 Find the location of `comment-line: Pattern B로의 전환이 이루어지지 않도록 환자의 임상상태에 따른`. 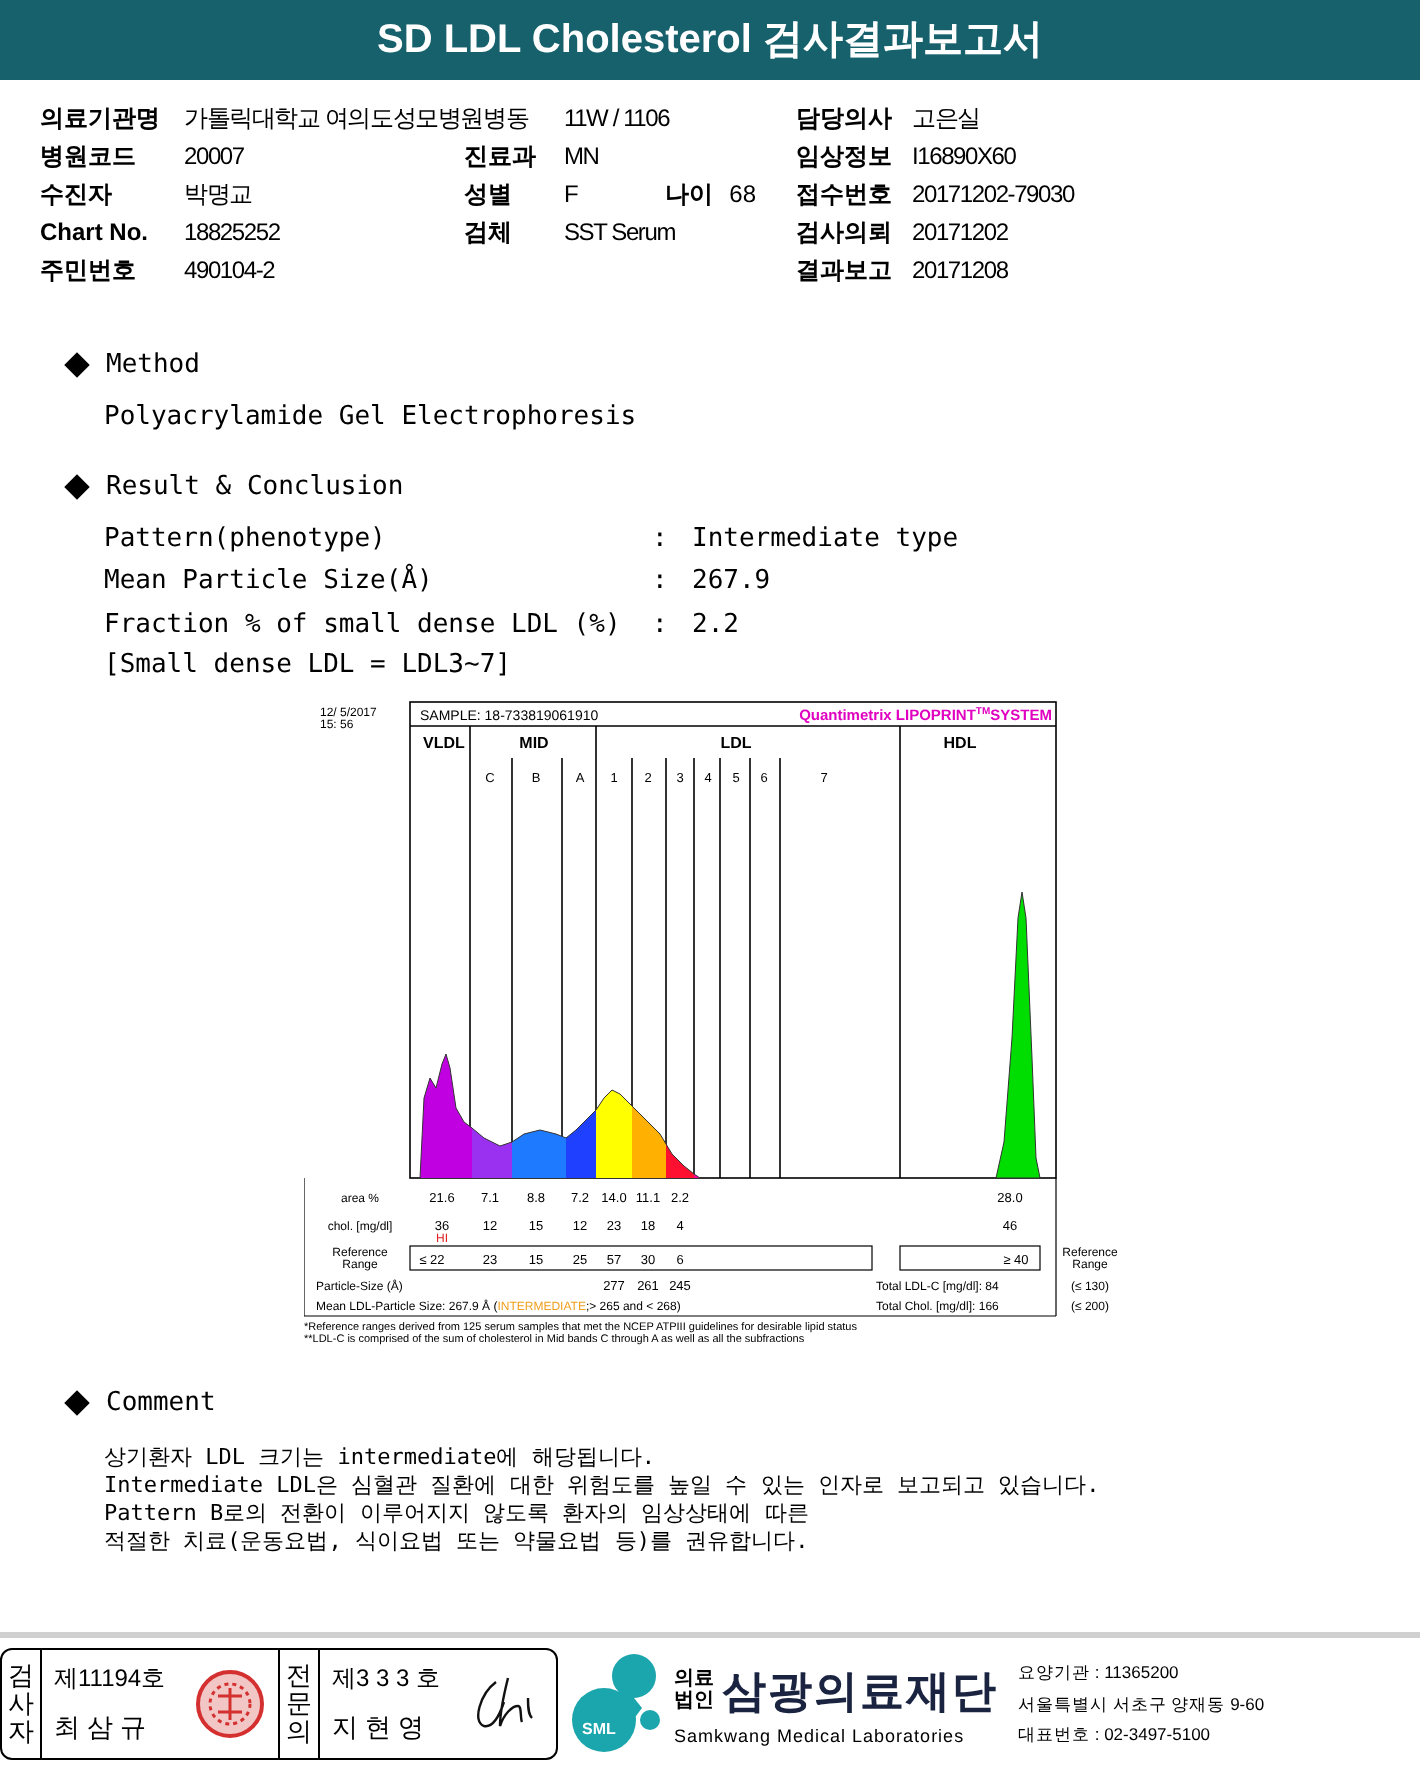

comment-line: Pattern B로의 전환이 이루어지지 않도록 환자의 임상상태에 따른 is located at coordinates (457, 1513).